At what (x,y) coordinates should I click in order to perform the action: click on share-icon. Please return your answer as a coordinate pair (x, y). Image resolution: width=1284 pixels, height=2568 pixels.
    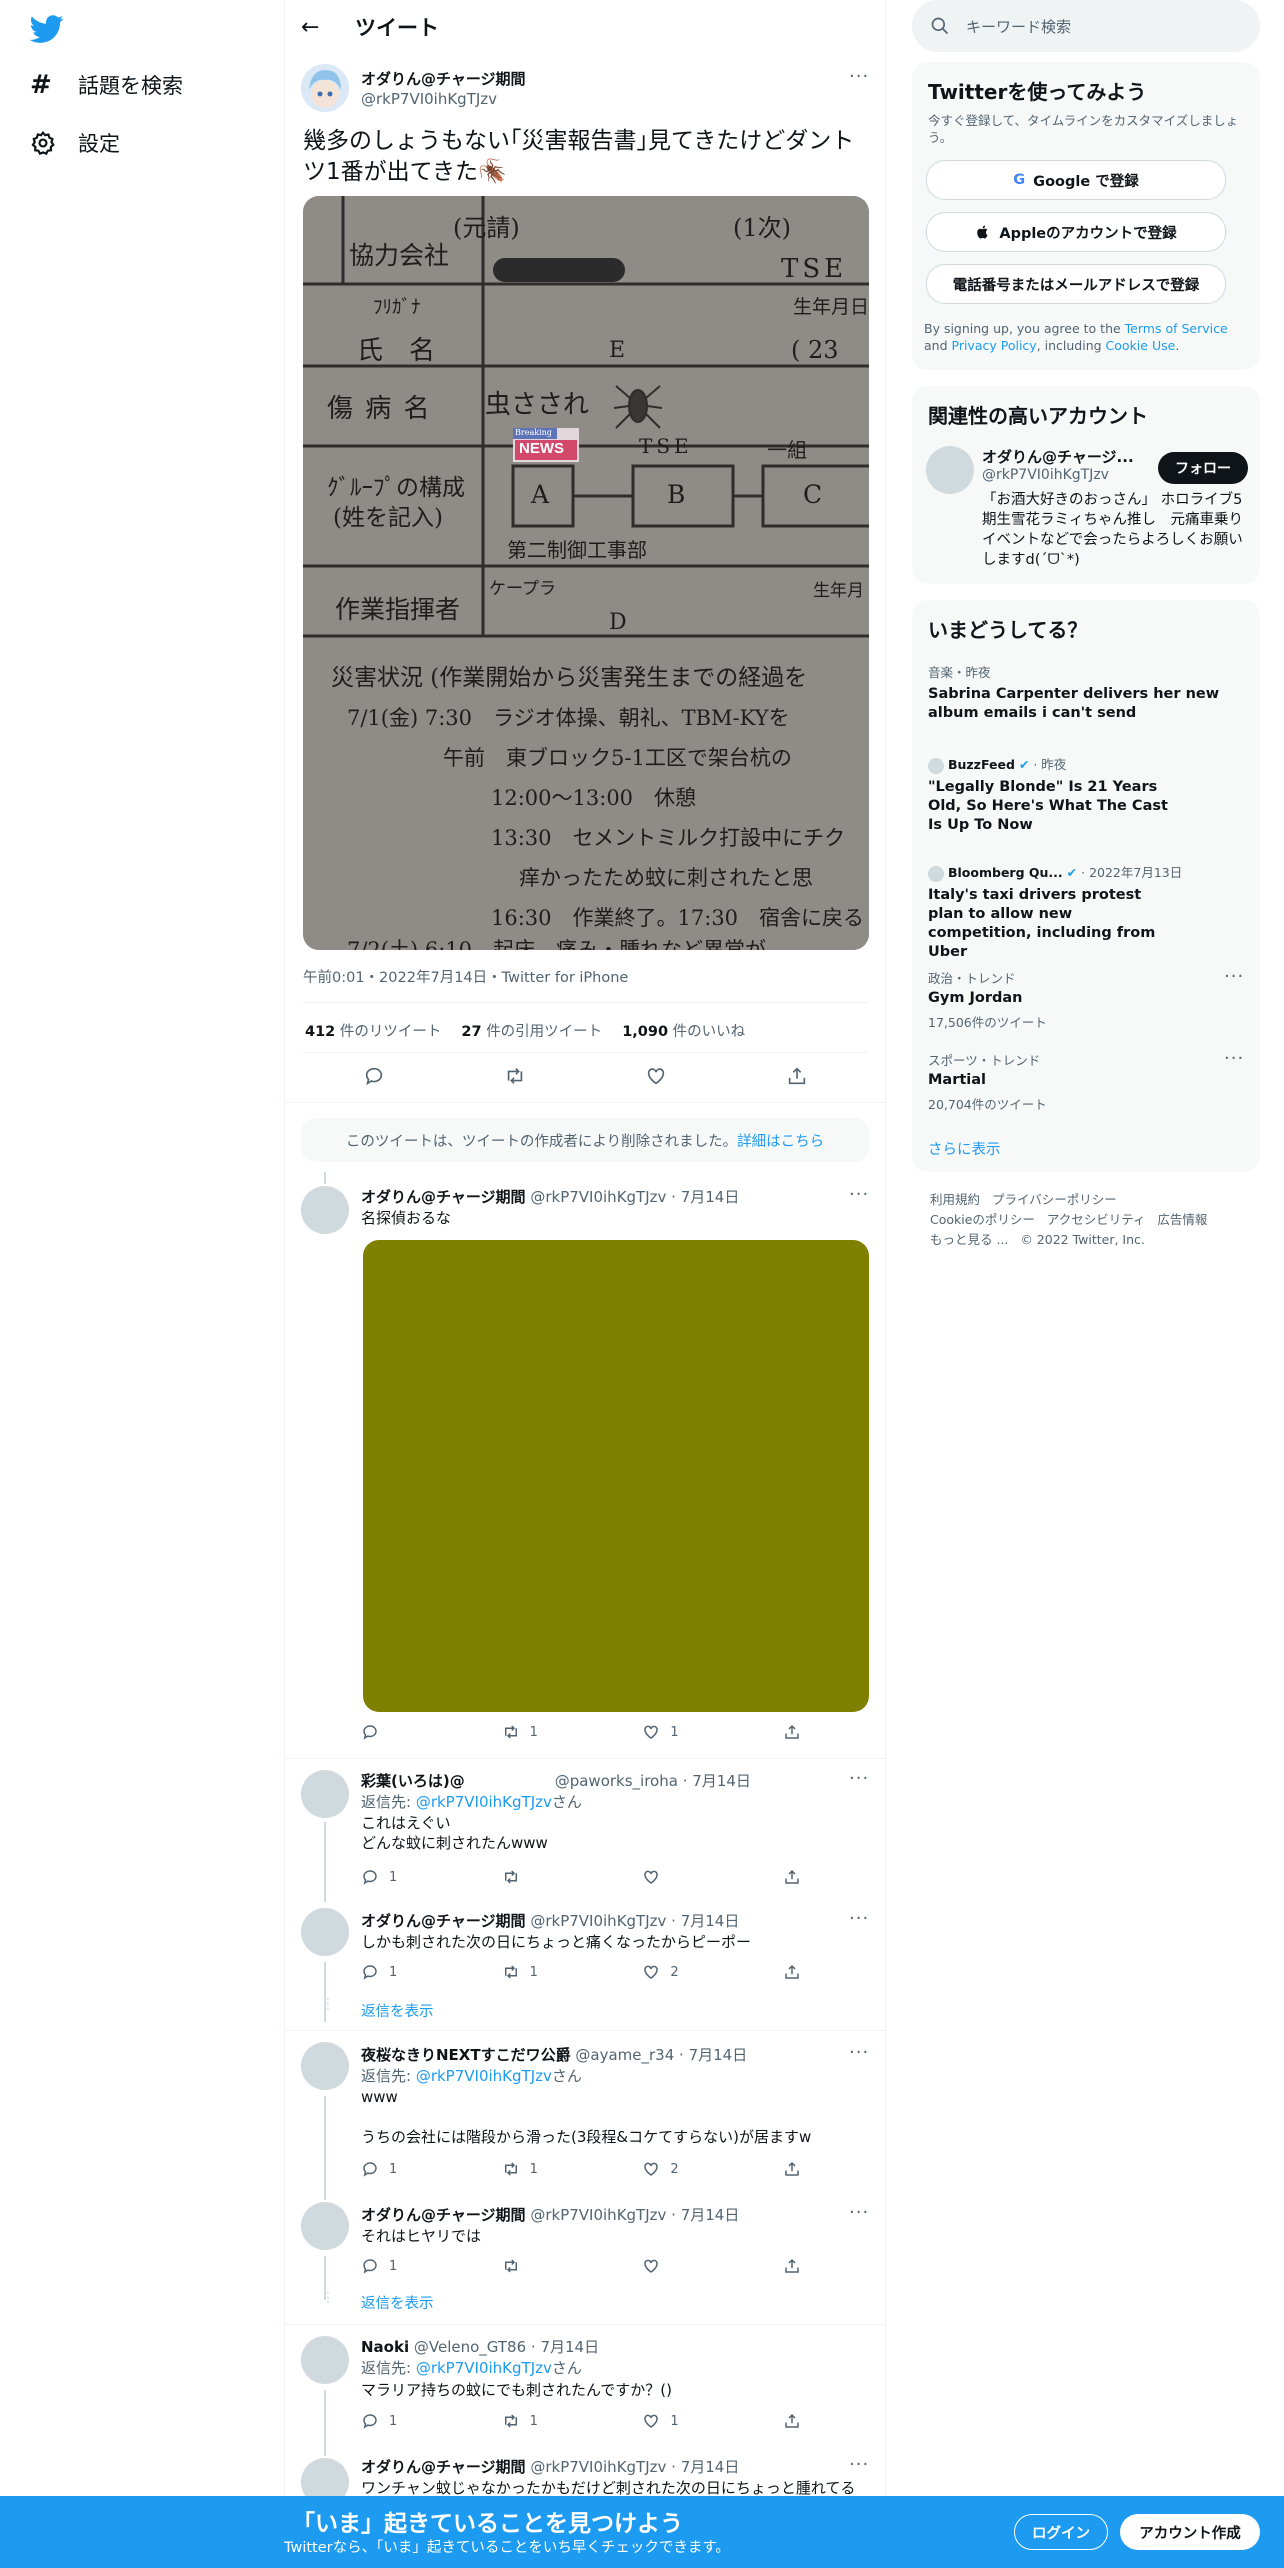
    Looking at the image, I should click on (797, 1076).